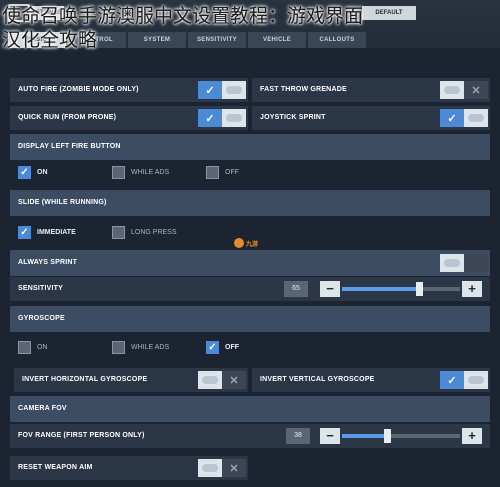 This screenshot has height=487, width=500. I want to click on fov-value: 38, so click(298, 436).